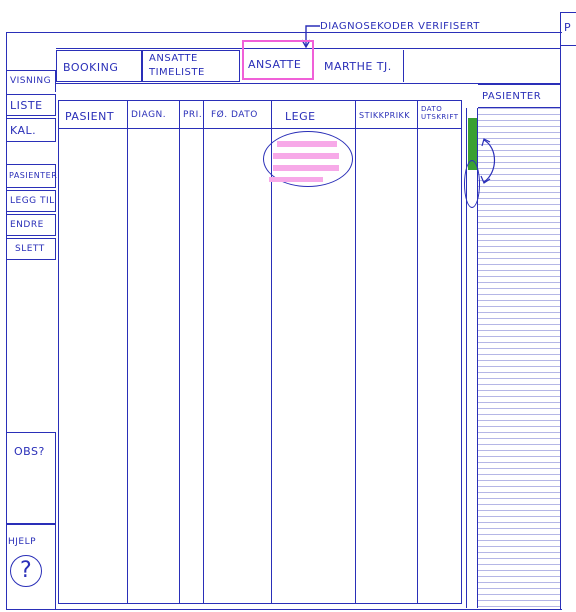  I want to click on right-edge, so click(560, 311).